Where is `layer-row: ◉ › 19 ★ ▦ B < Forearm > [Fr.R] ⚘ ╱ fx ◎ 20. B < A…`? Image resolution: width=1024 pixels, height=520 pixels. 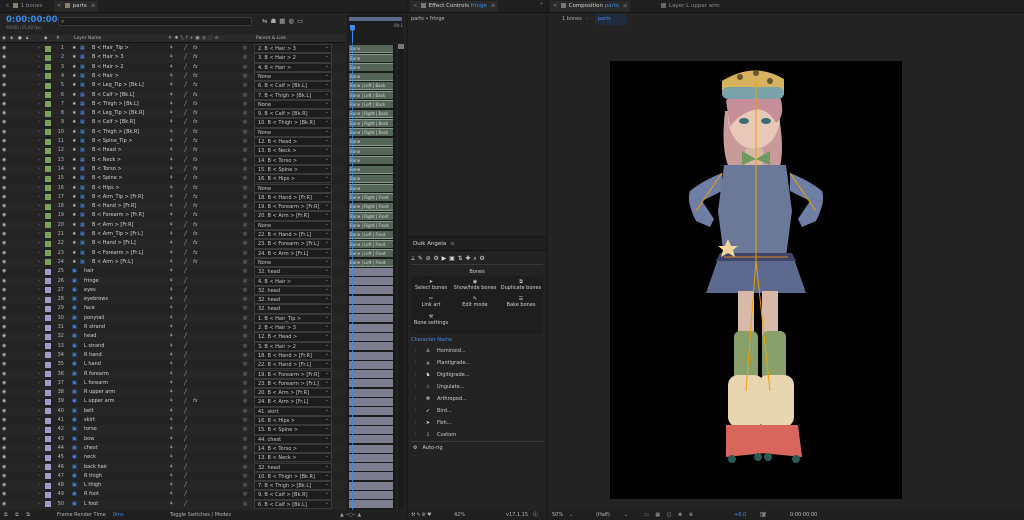 layer-row: ◉ › 19 ★ ▦ B < Forearm > [Fr.R] ⚘ ╱ fx ◎ 20. B < A… is located at coordinates (172, 215).